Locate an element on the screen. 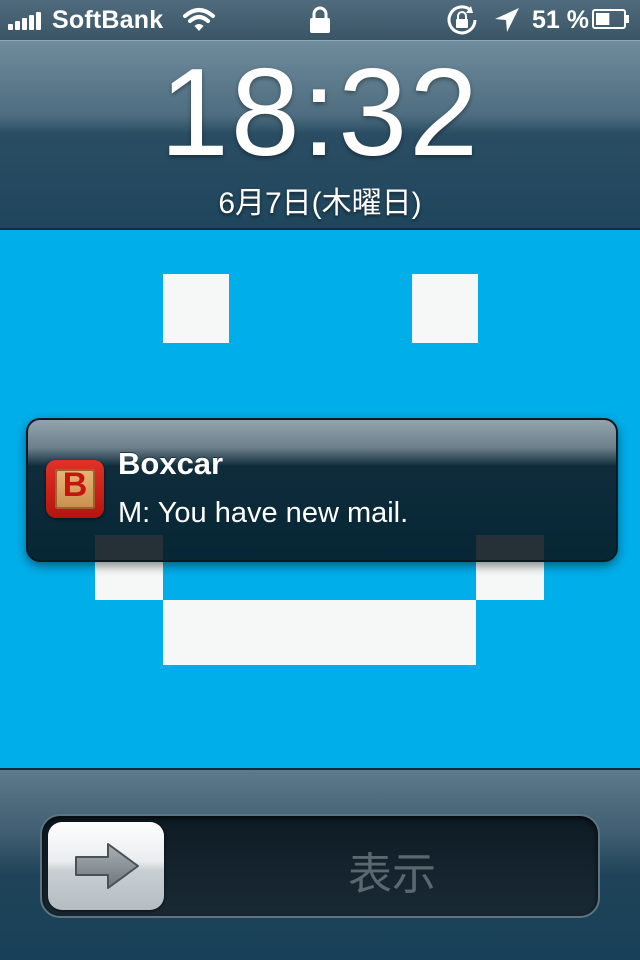 This screenshot has width=640, height=960. carrier-name: SoftBank is located at coordinates (108, 20).